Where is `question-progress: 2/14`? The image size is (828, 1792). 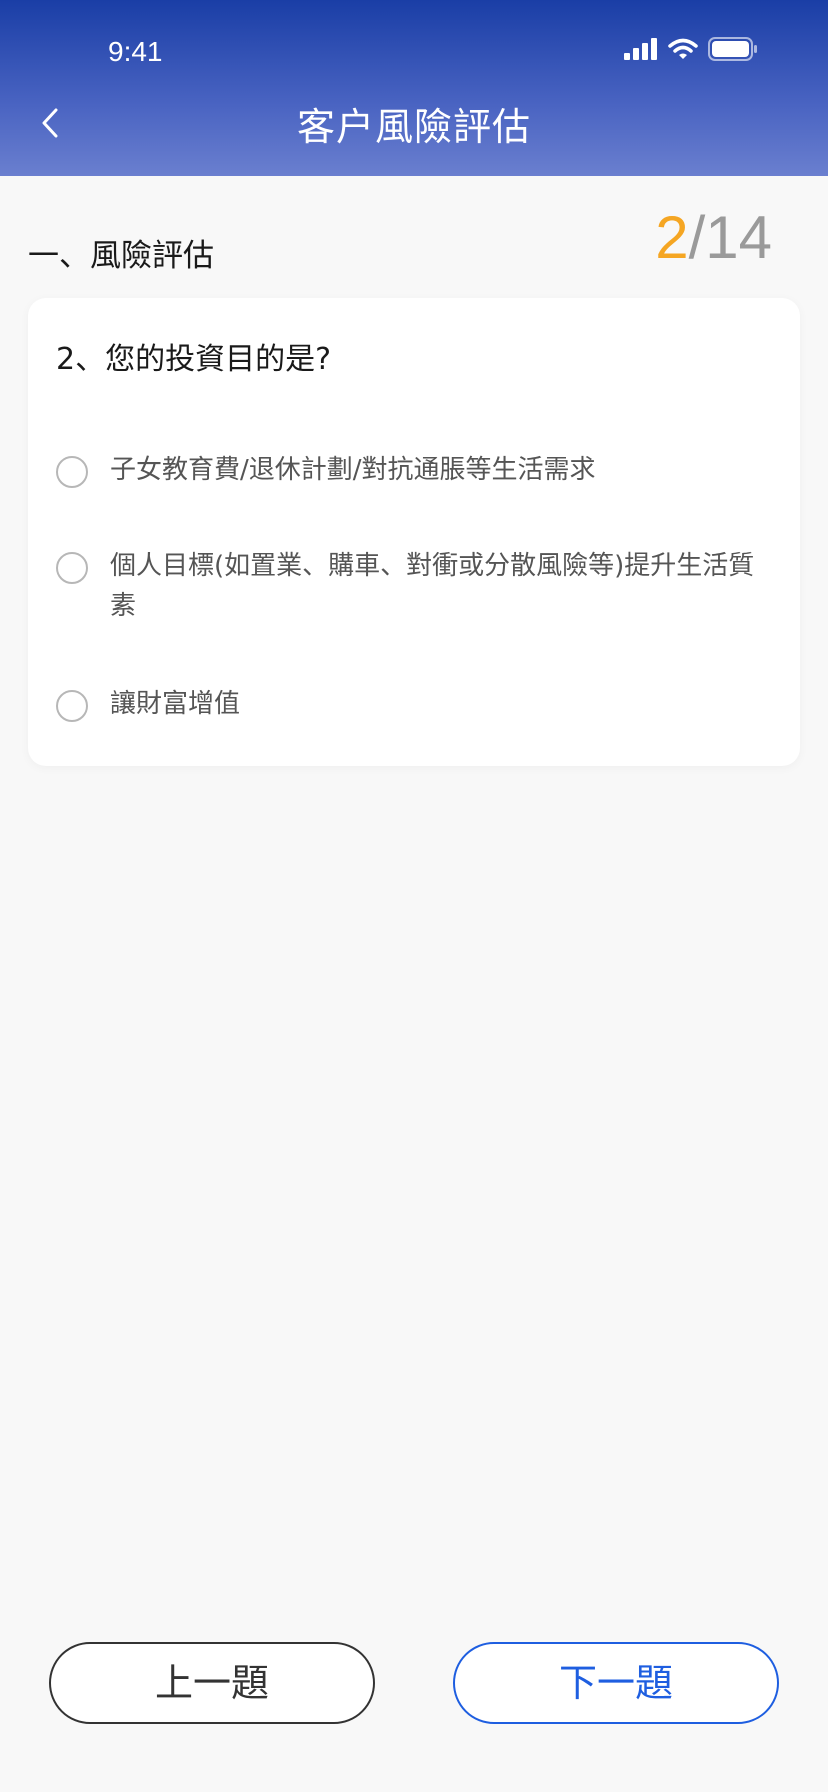
question-progress: 2/14 is located at coordinates (713, 238).